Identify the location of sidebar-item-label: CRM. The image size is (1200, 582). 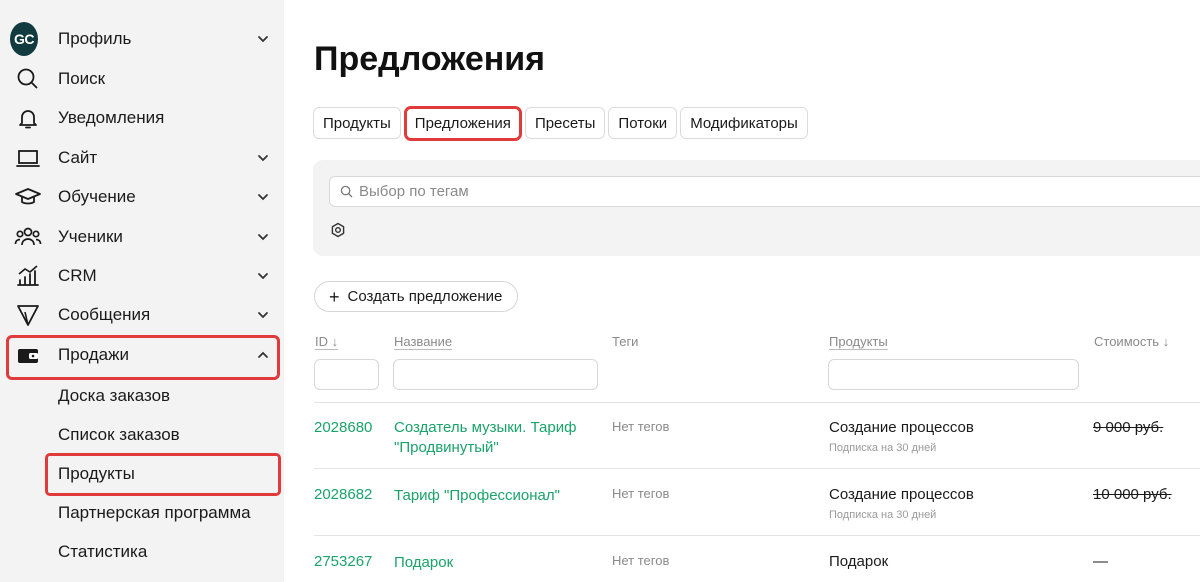
(77, 275).